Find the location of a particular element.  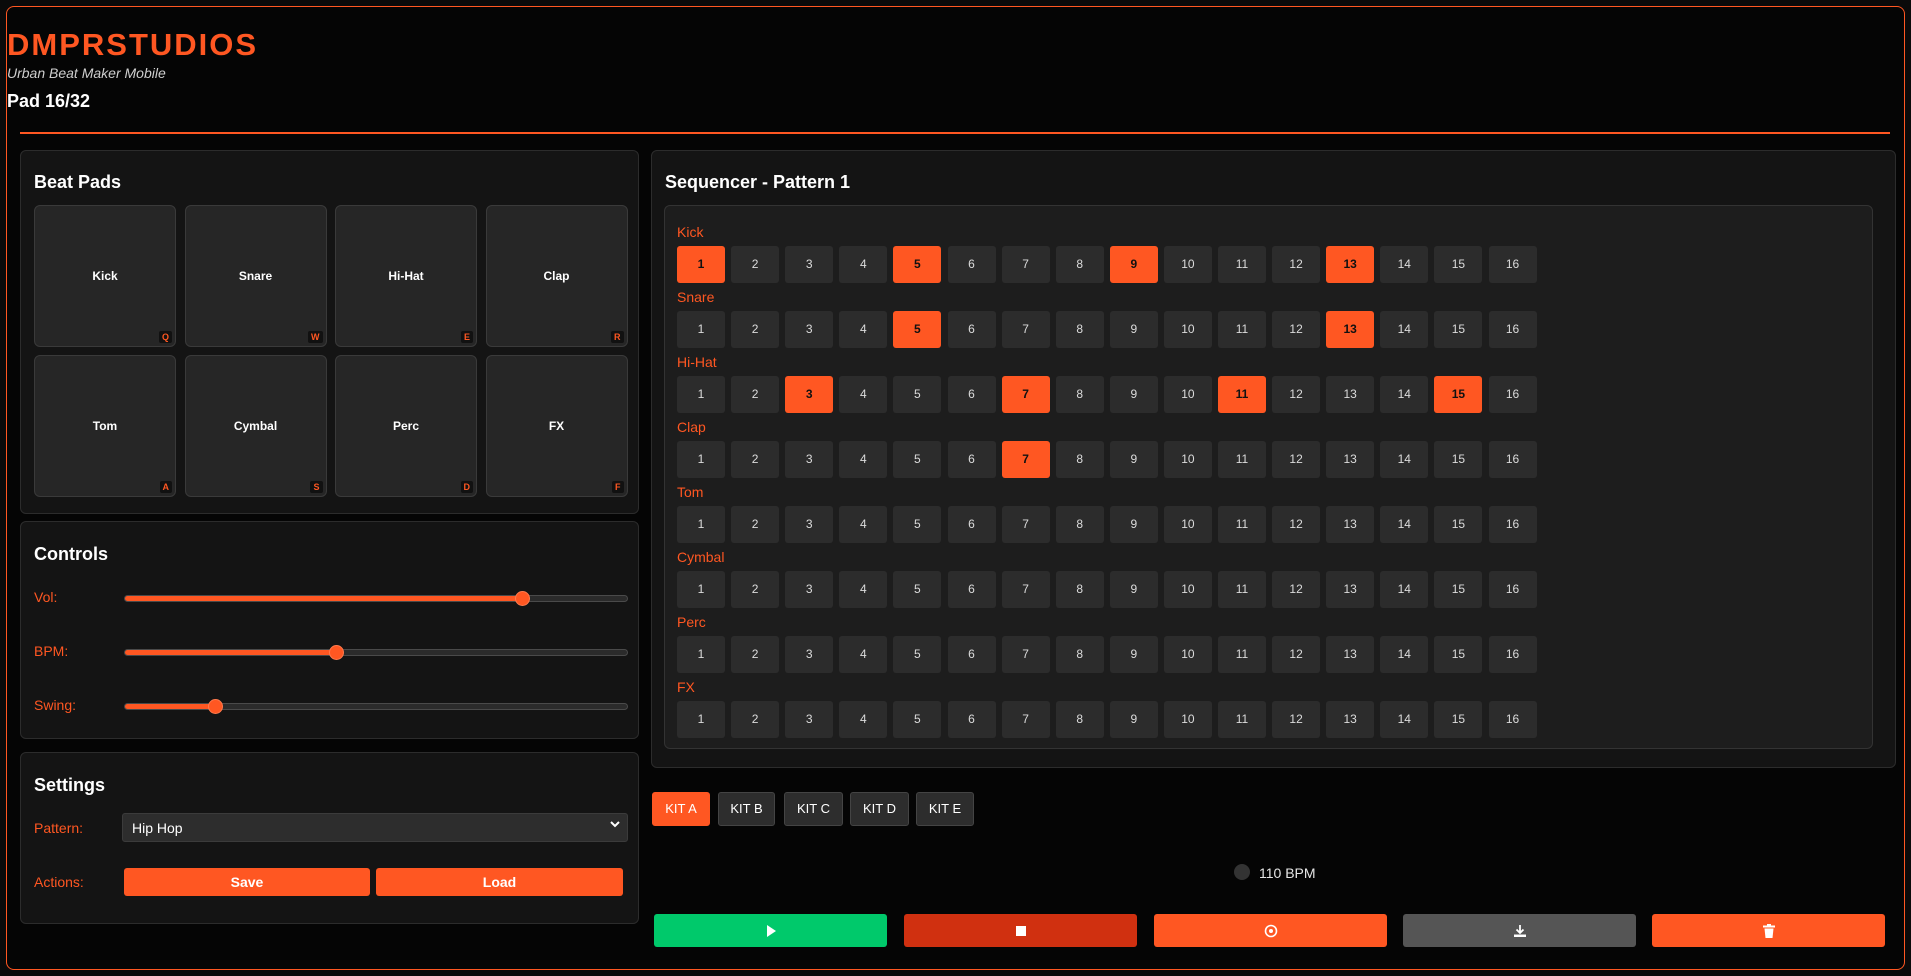

pad-fx: FX F is located at coordinates (556, 426).